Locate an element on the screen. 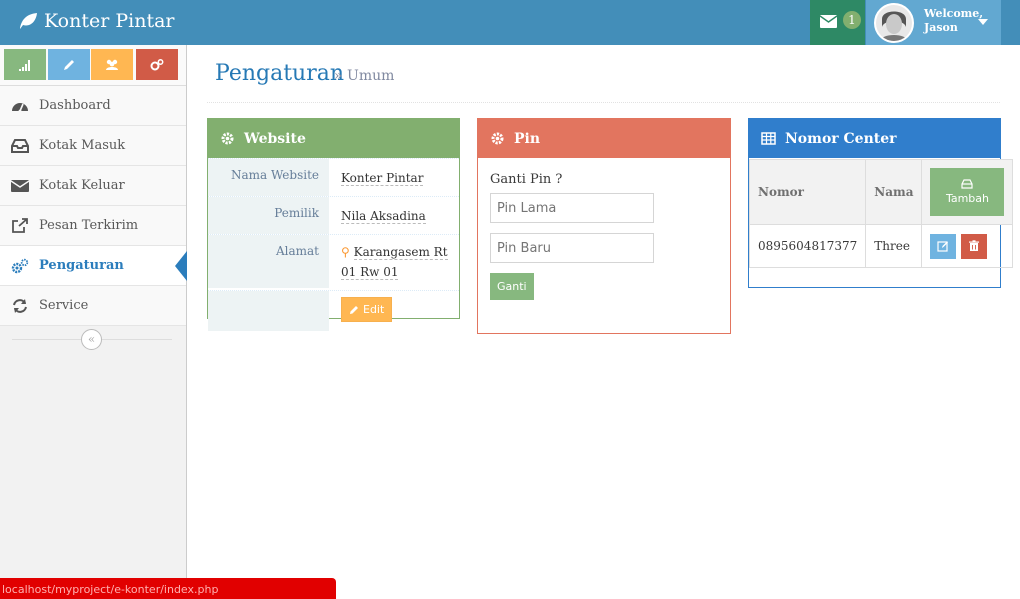 This screenshot has width=1020, height=599. sidebar-item-pengaturan: Pengaturan is located at coordinates (93, 266).